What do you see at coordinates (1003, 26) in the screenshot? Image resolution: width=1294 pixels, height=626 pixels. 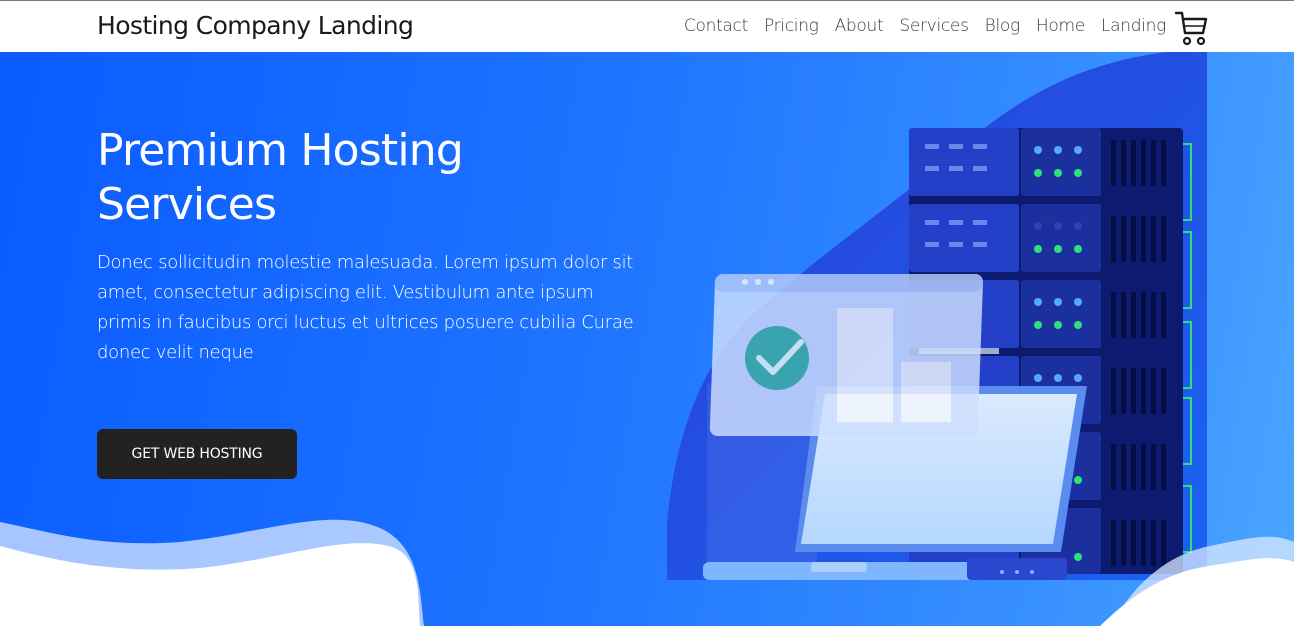 I see `nav-link-blog: Blog` at bounding box center [1003, 26].